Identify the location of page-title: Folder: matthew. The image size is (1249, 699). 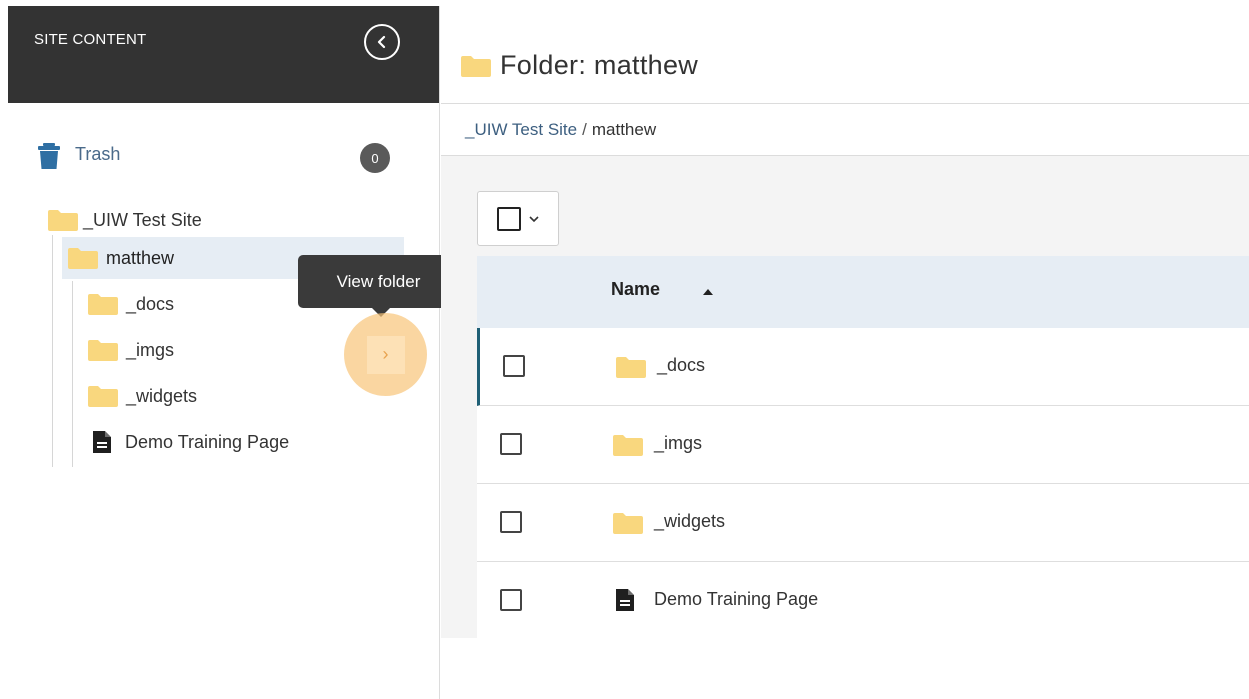
(599, 65).